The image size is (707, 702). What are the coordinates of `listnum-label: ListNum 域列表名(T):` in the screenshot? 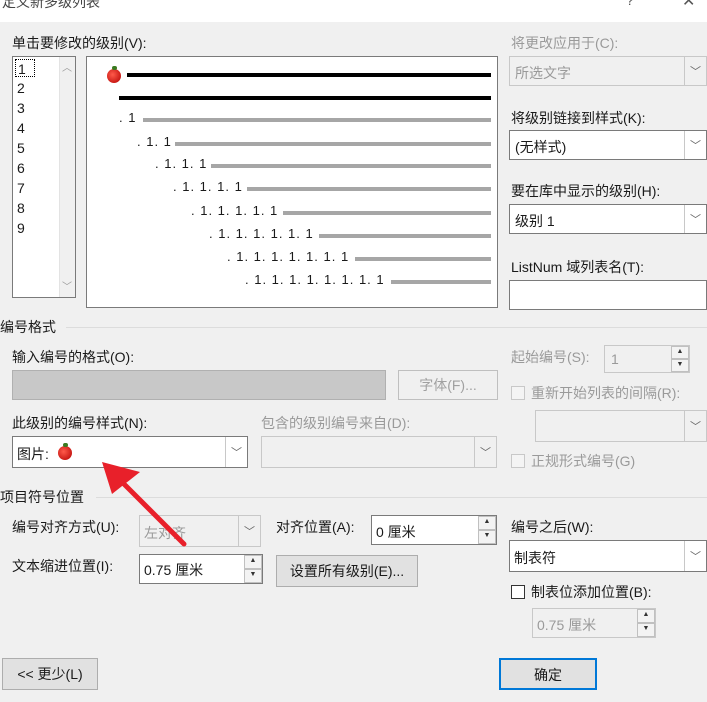 It's located at (577, 267).